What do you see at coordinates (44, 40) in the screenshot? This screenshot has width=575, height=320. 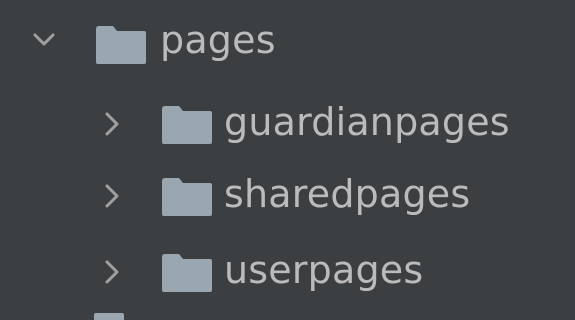 I see `chevron-down-icon` at bounding box center [44, 40].